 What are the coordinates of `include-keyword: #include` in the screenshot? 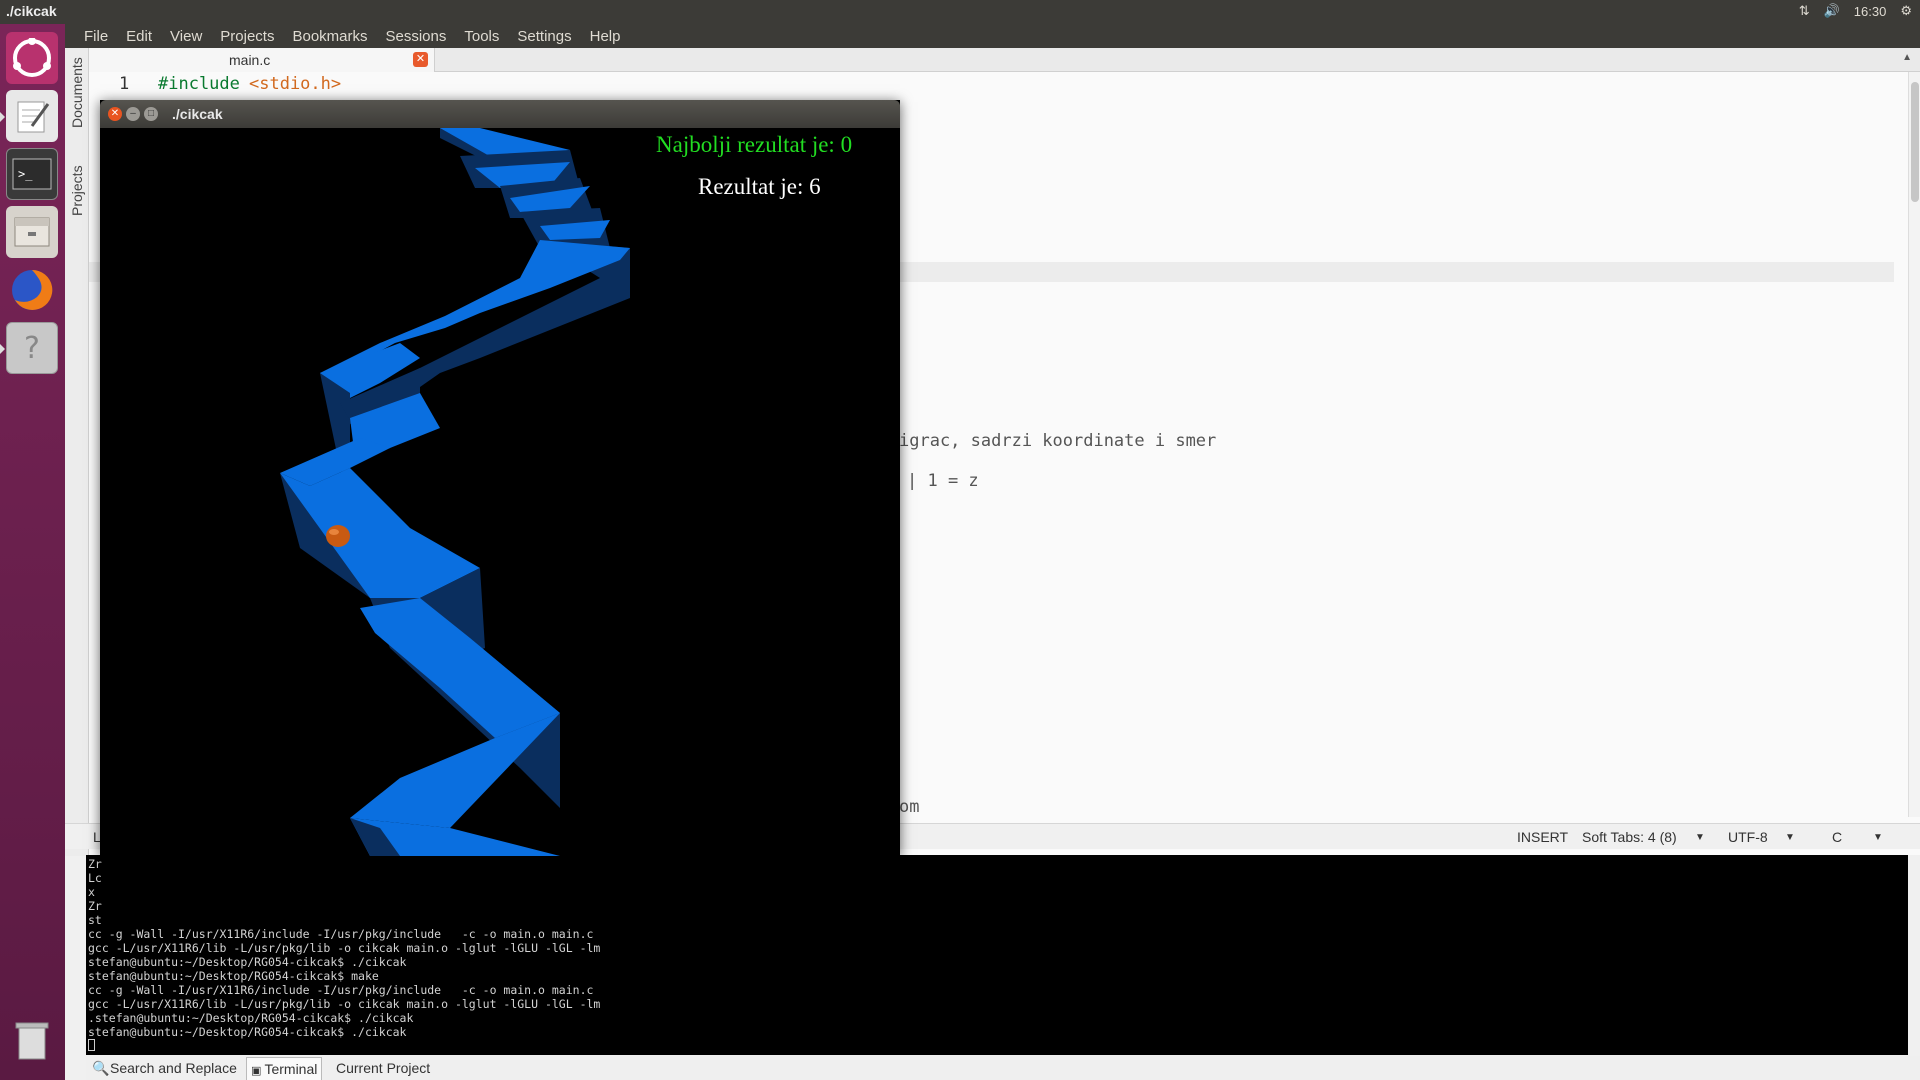 It's located at (199, 84).